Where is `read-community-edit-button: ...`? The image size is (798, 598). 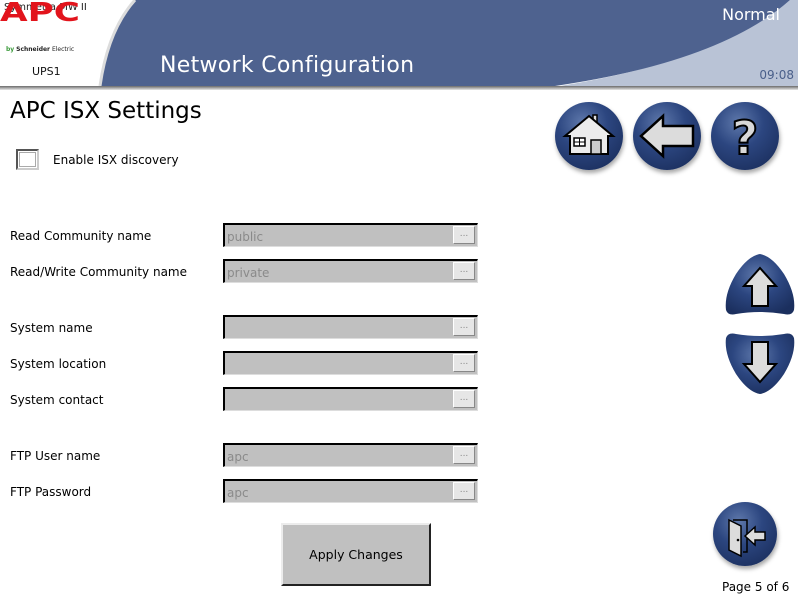
read-community-edit-button: ... is located at coordinates (464, 235).